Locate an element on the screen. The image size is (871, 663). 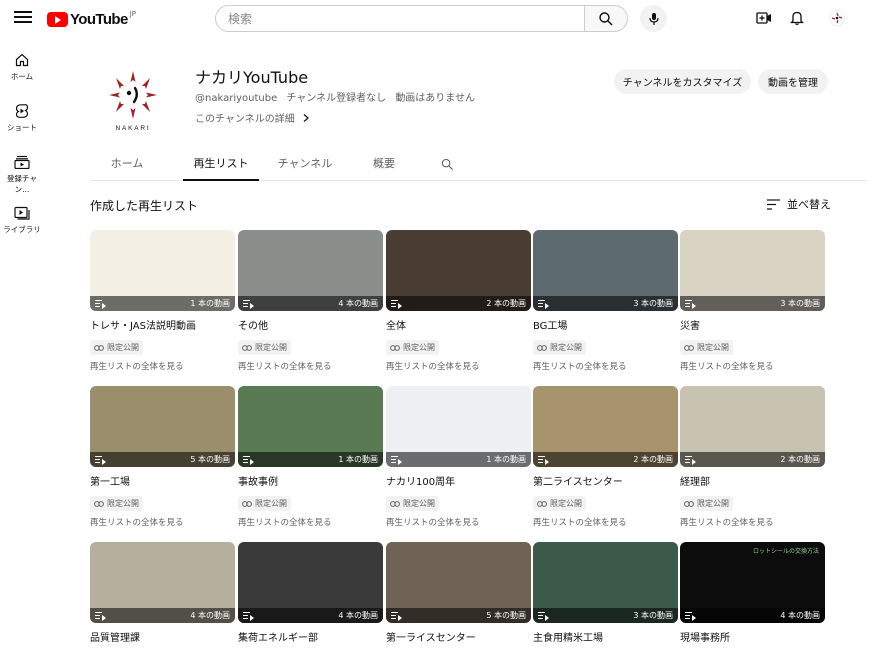
playlist-title: 第一ライスセンター is located at coordinates (458, 636).